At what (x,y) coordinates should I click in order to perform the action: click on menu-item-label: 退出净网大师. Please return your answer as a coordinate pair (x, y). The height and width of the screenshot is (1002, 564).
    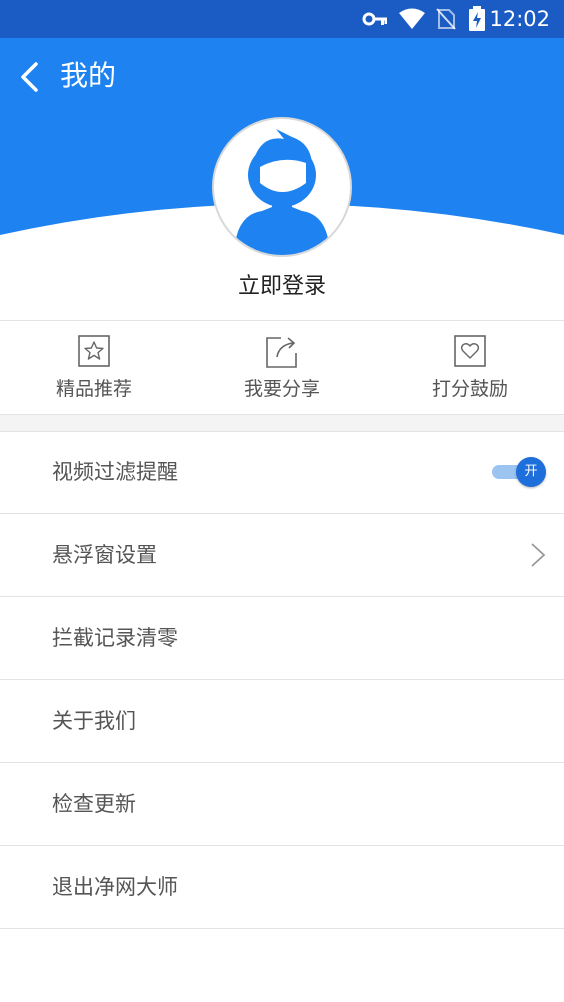
    Looking at the image, I should click on (115, 887).